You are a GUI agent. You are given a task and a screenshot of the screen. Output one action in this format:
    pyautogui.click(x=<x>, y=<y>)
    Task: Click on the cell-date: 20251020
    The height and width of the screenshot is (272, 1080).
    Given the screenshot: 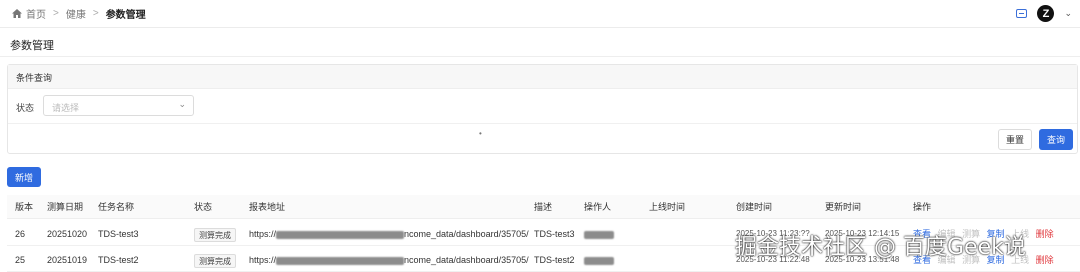 What is the action you would take?
    pyautogui.click(x=67, y=234)
    